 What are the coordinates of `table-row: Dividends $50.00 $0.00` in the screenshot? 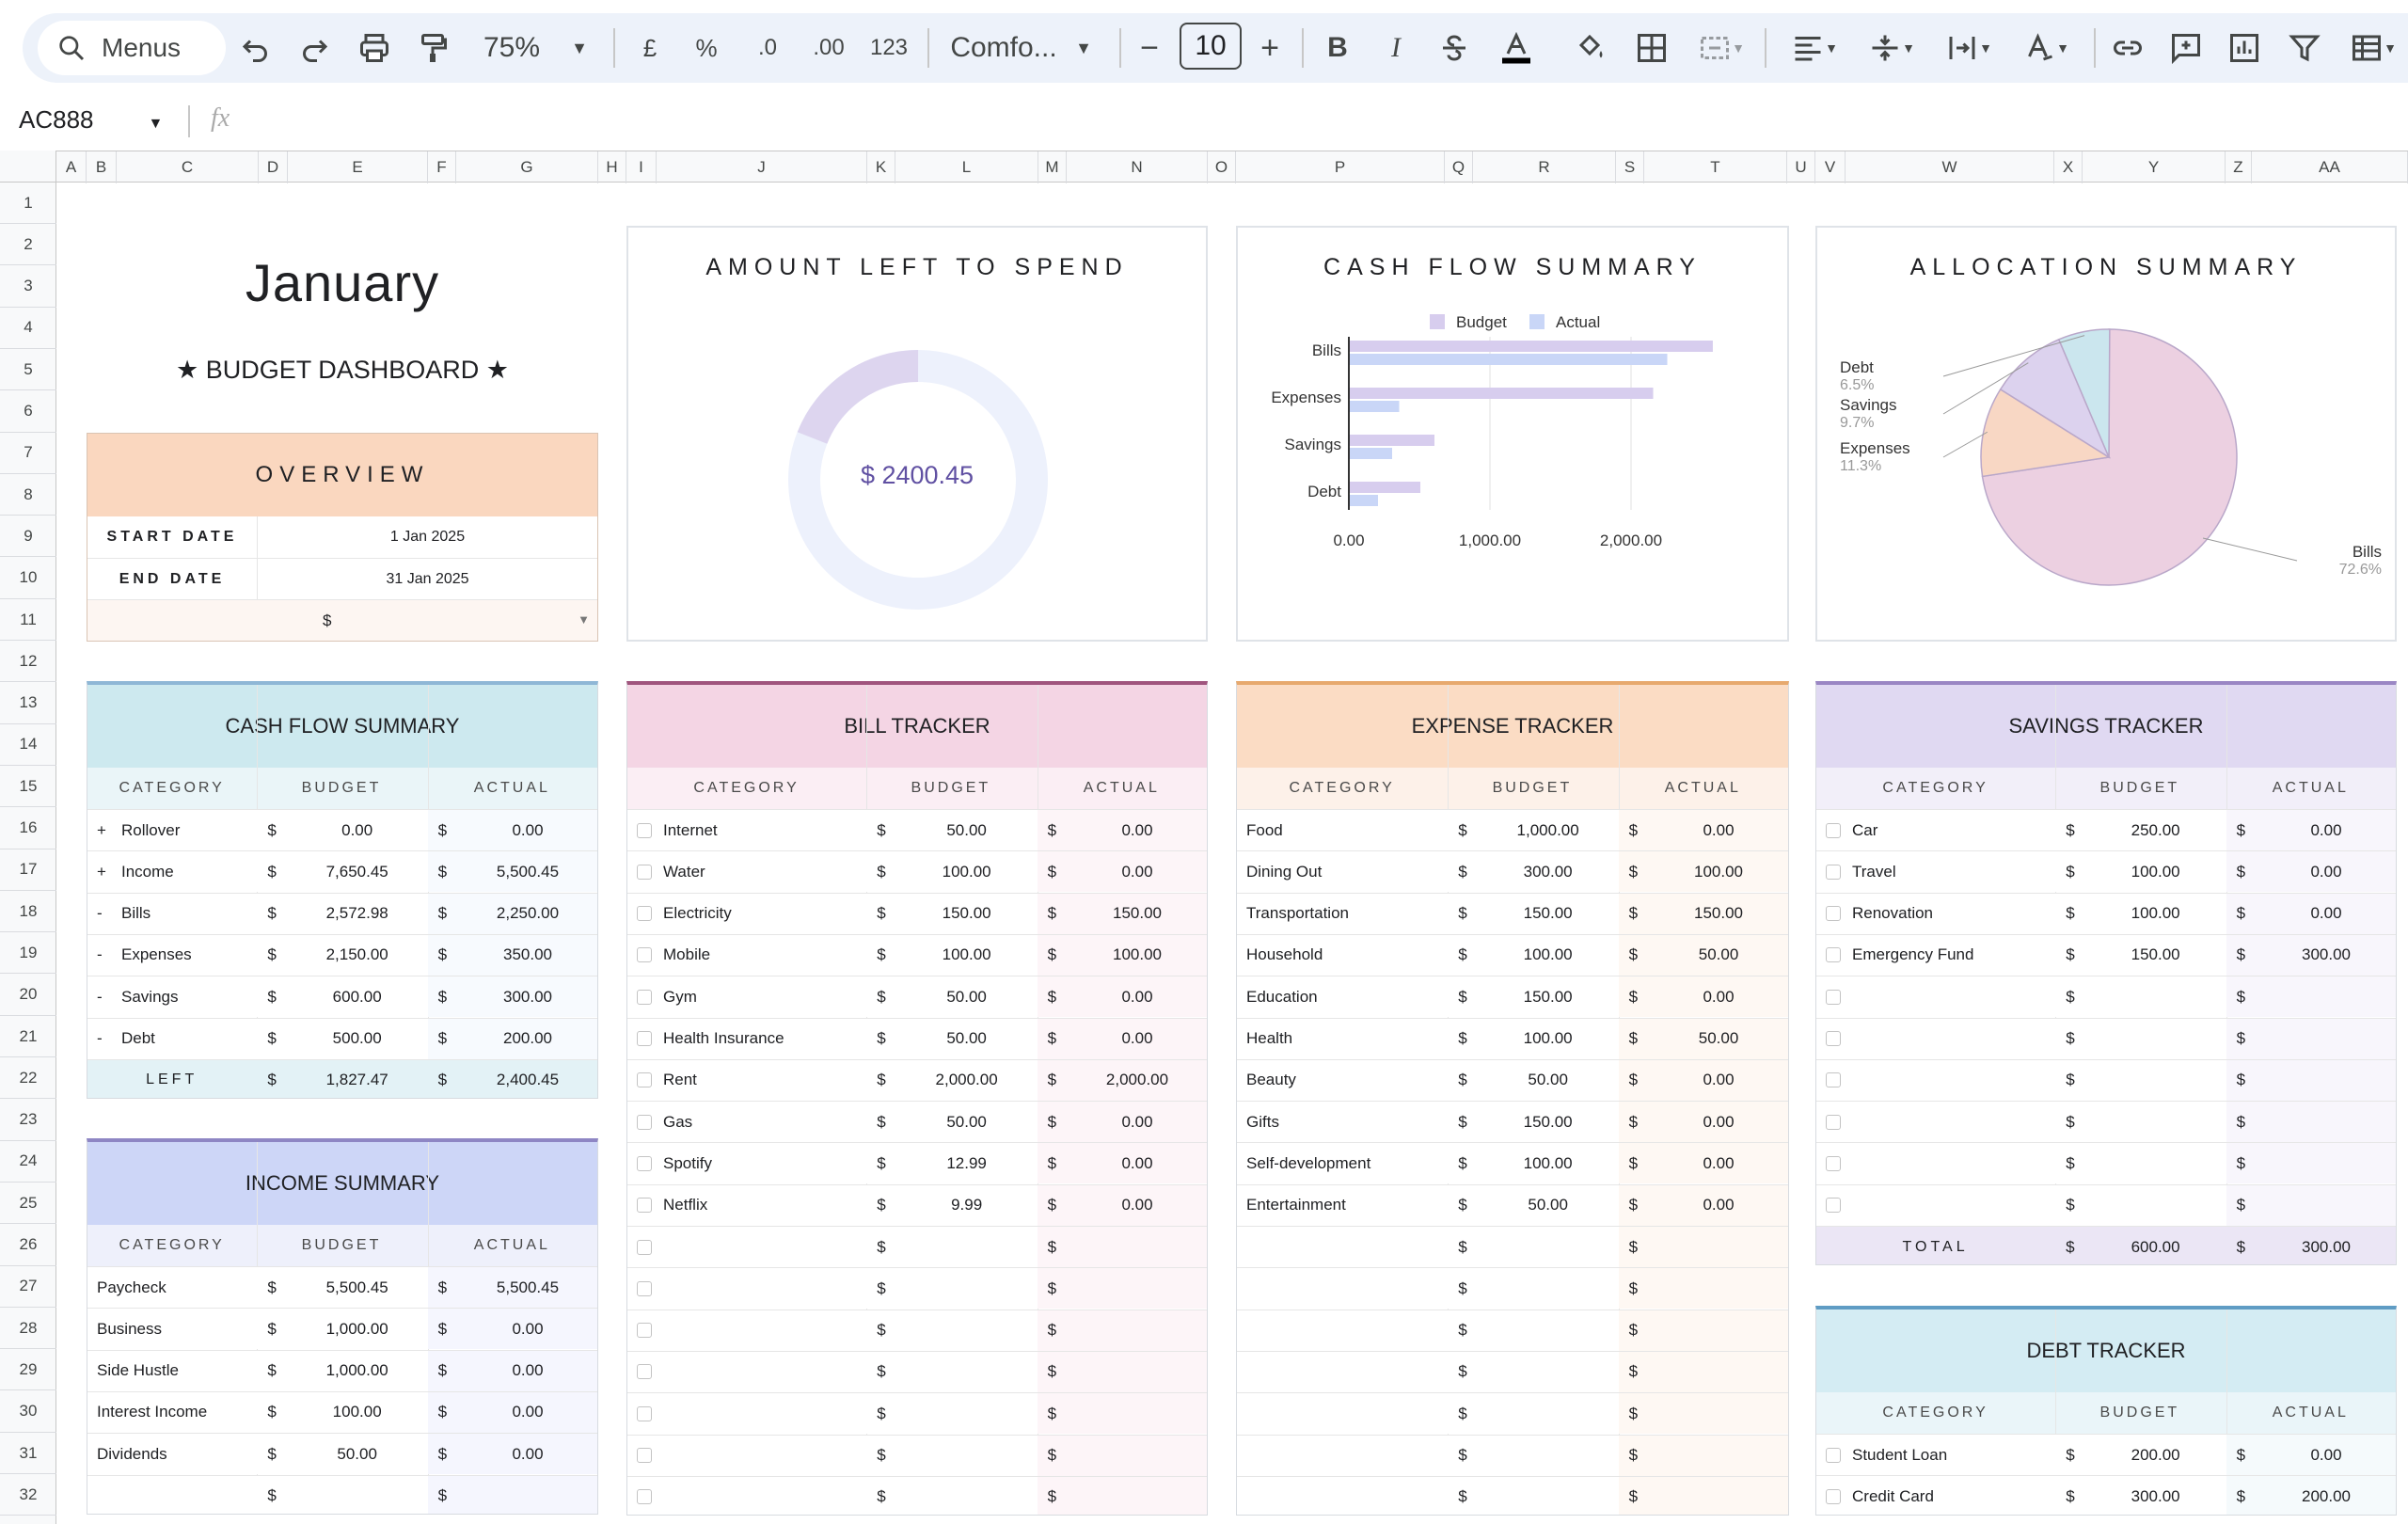 It's located at (342, 1454).